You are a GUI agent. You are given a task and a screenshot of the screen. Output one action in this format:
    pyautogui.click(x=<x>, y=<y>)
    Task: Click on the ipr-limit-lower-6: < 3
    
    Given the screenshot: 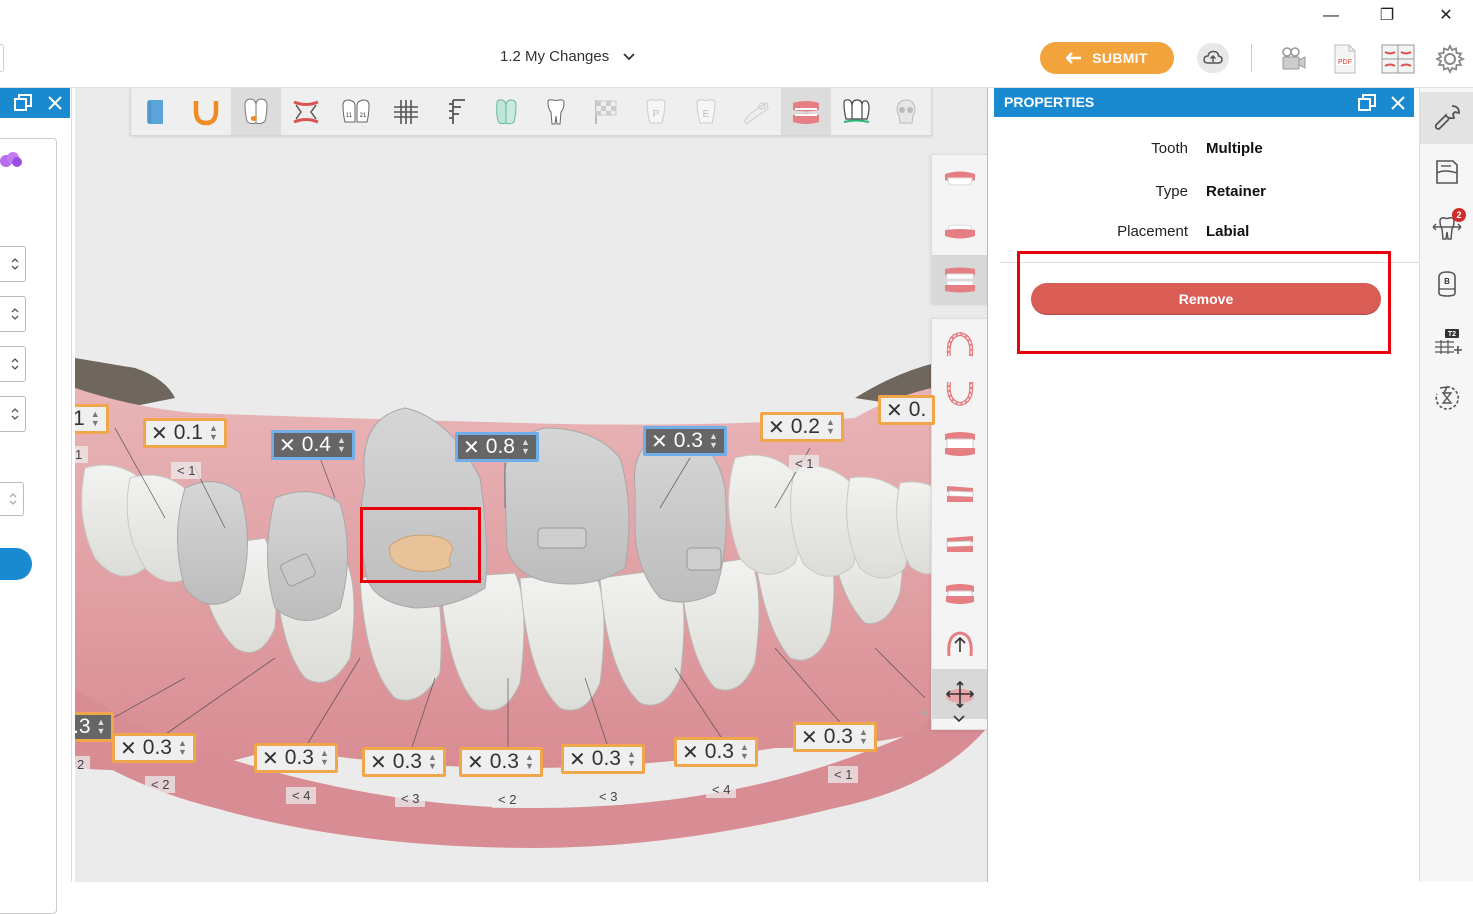 What is the action you would take?
    pyautogui.click(x=608, y=796)
    